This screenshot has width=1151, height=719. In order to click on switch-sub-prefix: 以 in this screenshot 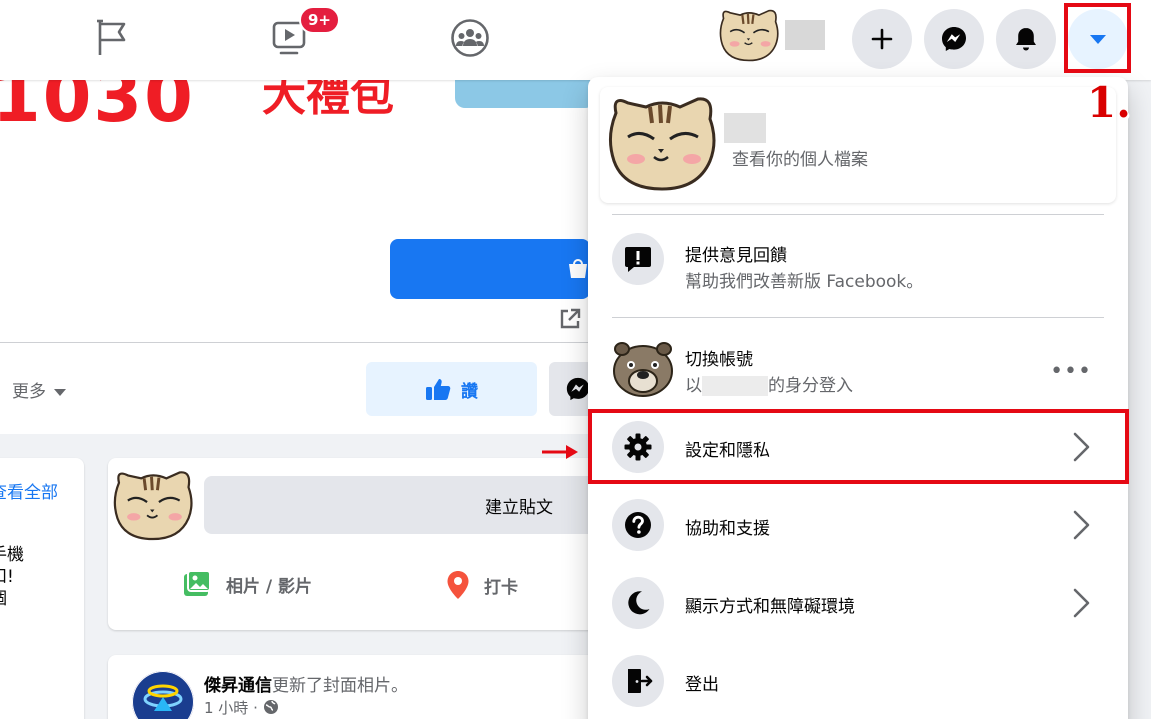, I will do `click(693, 386)`.